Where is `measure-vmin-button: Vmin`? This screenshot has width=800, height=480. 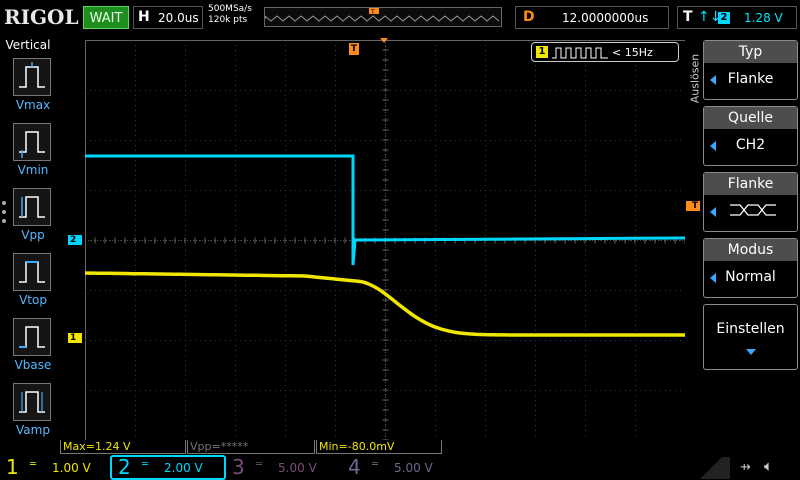
measure-vmin-button: Vmin is located at coordinates (33, 154).